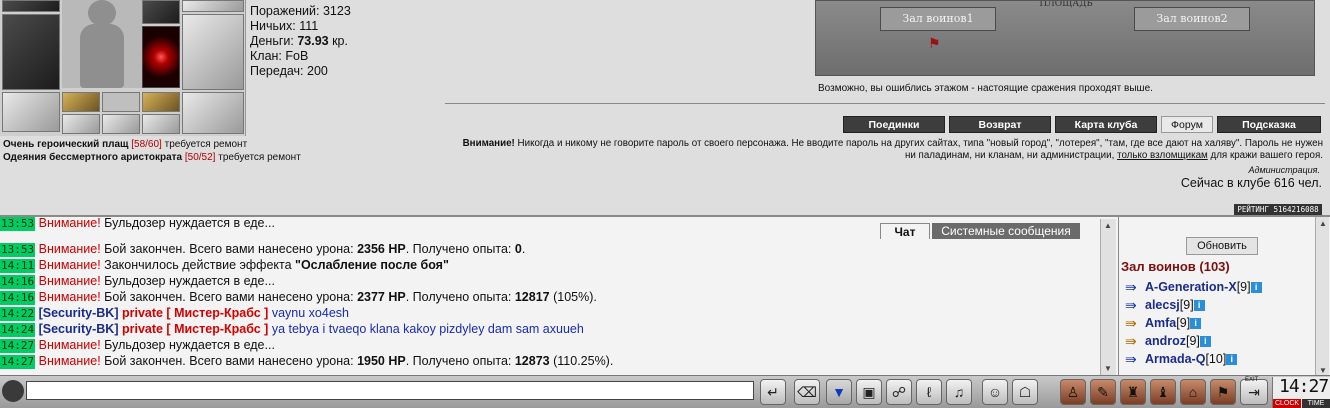  Describe the element at coordinates (313, 41) in the screenshot. I see `money-value: 73.93` at that location.